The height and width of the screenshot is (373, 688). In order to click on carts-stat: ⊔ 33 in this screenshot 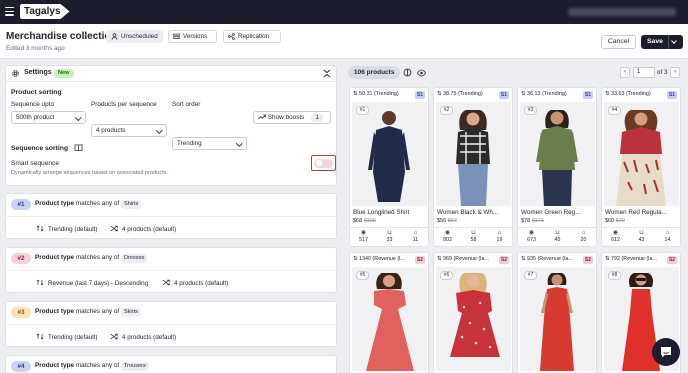, I will do `click(389, 236)`.